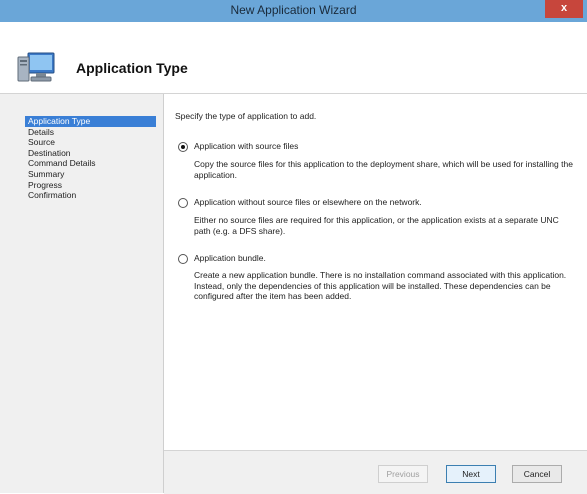 This screenshot has height=494, width=587. Describe the element at coordinates (403, 474) in the screenshot. I see `previous-button: Previous` at that location.